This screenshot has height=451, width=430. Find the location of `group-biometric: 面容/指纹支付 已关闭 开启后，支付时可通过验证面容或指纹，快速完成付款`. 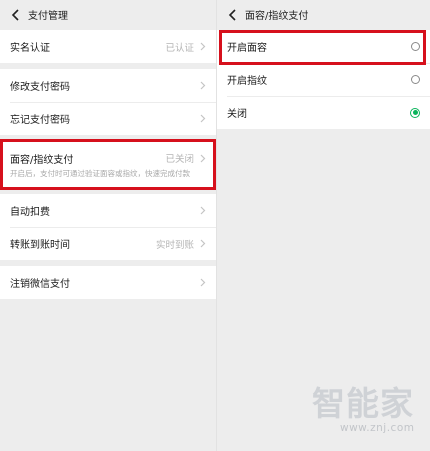

group-biometric: 面容/指纹支付 已关闭 开启后，支付时可通过验证面容或指纹，快速完成付款 is located at coordinates (108, 164).